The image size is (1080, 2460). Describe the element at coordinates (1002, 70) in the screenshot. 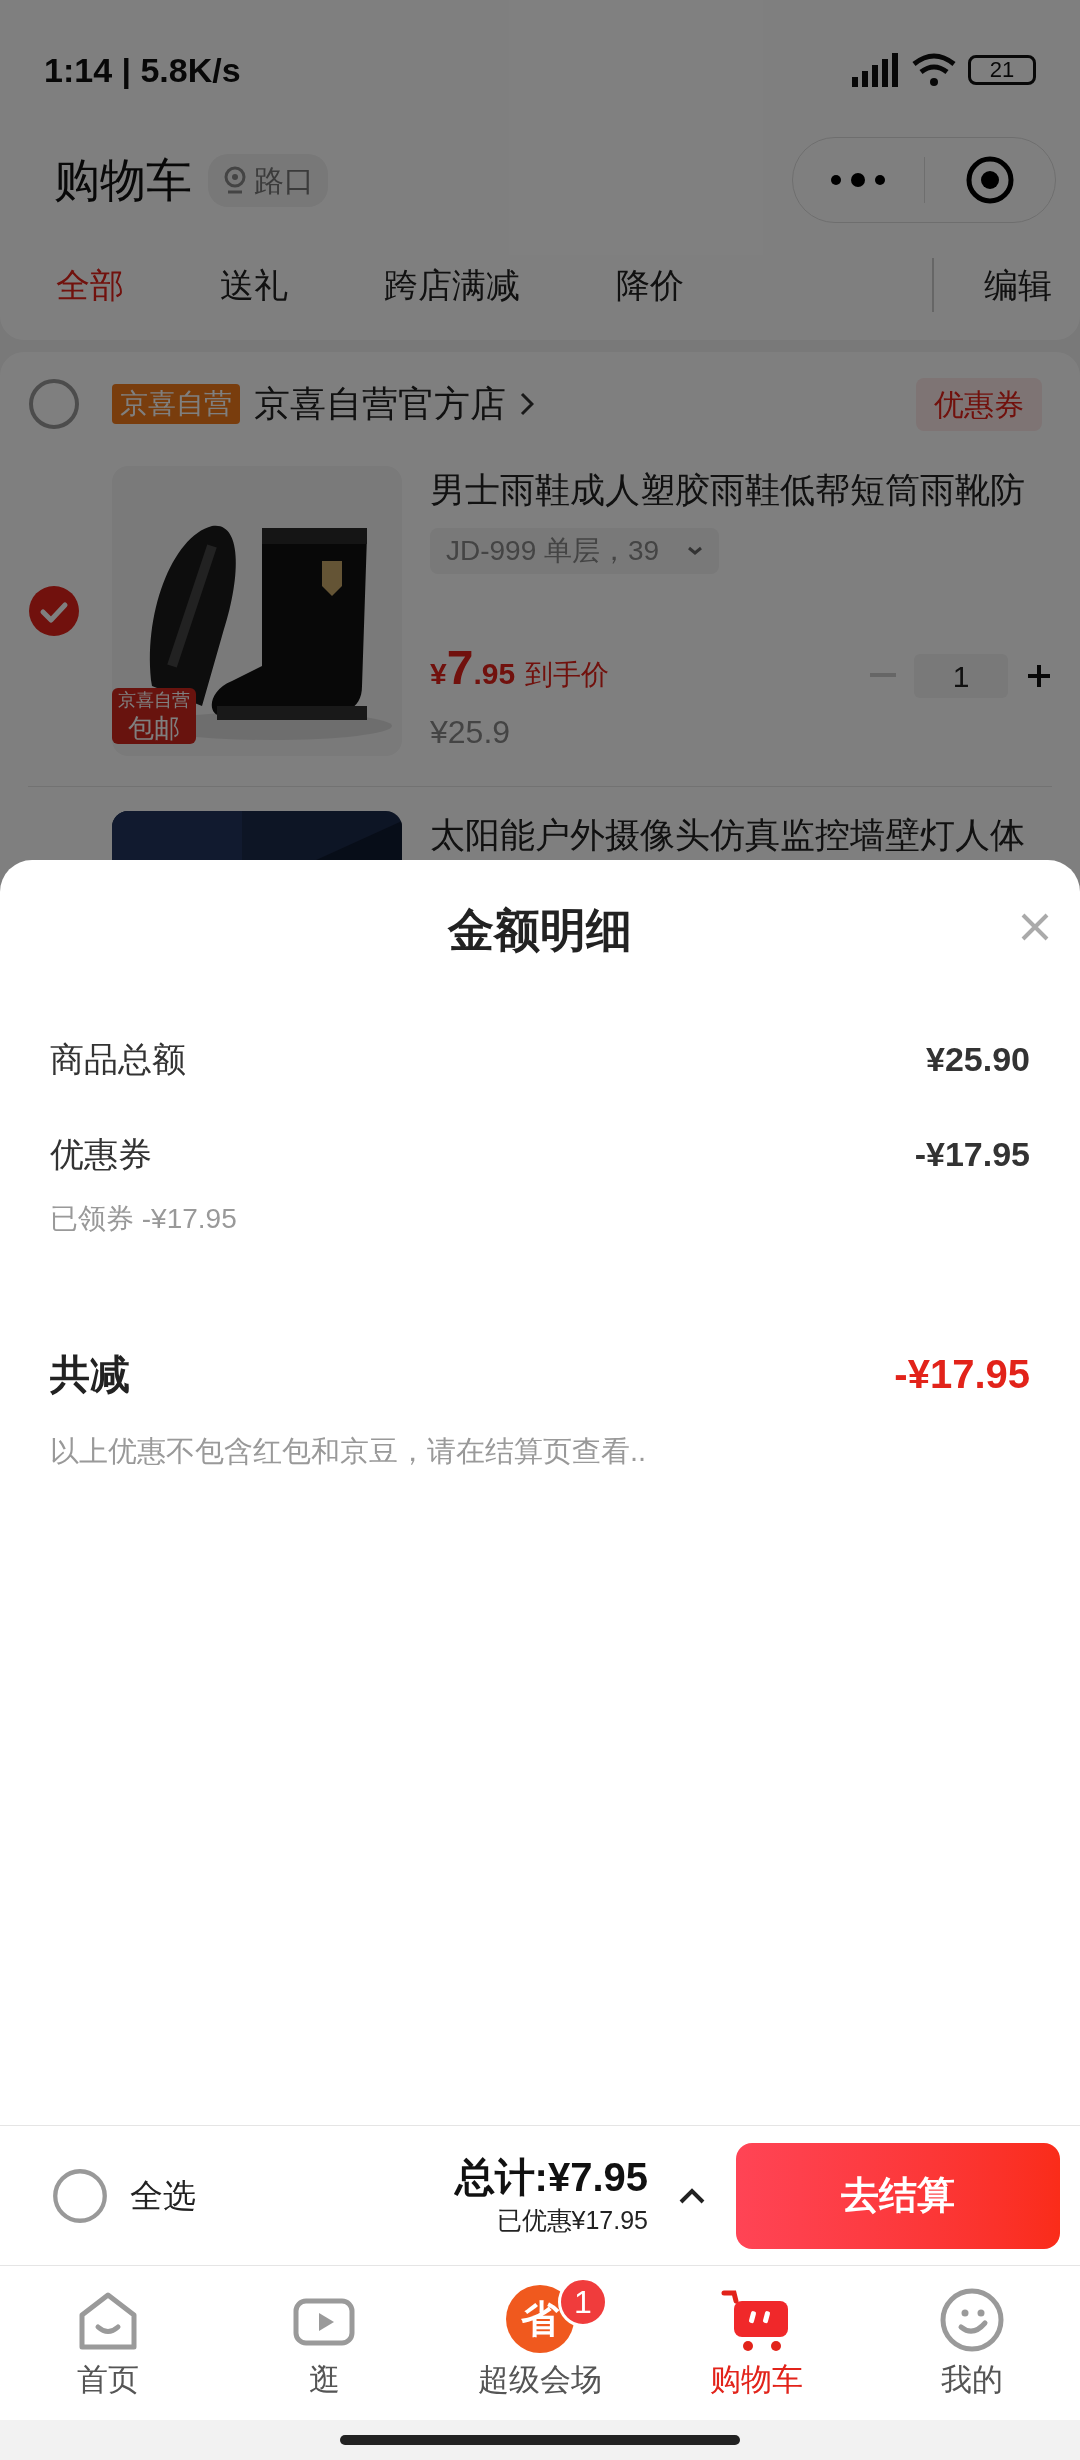

I see `battery-icon: 21` at that location.